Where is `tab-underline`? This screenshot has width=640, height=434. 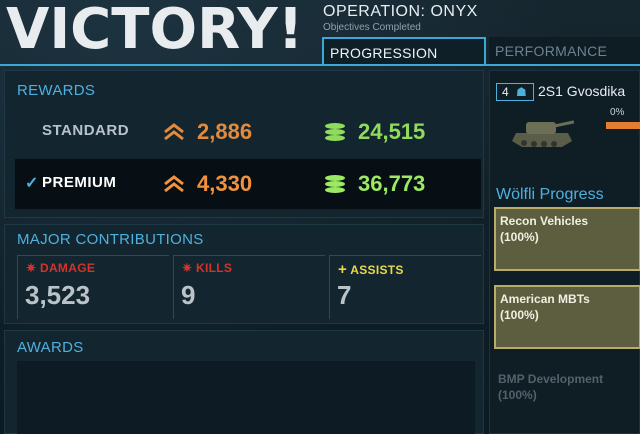 tab-underline is located at coordinates (320, 65).